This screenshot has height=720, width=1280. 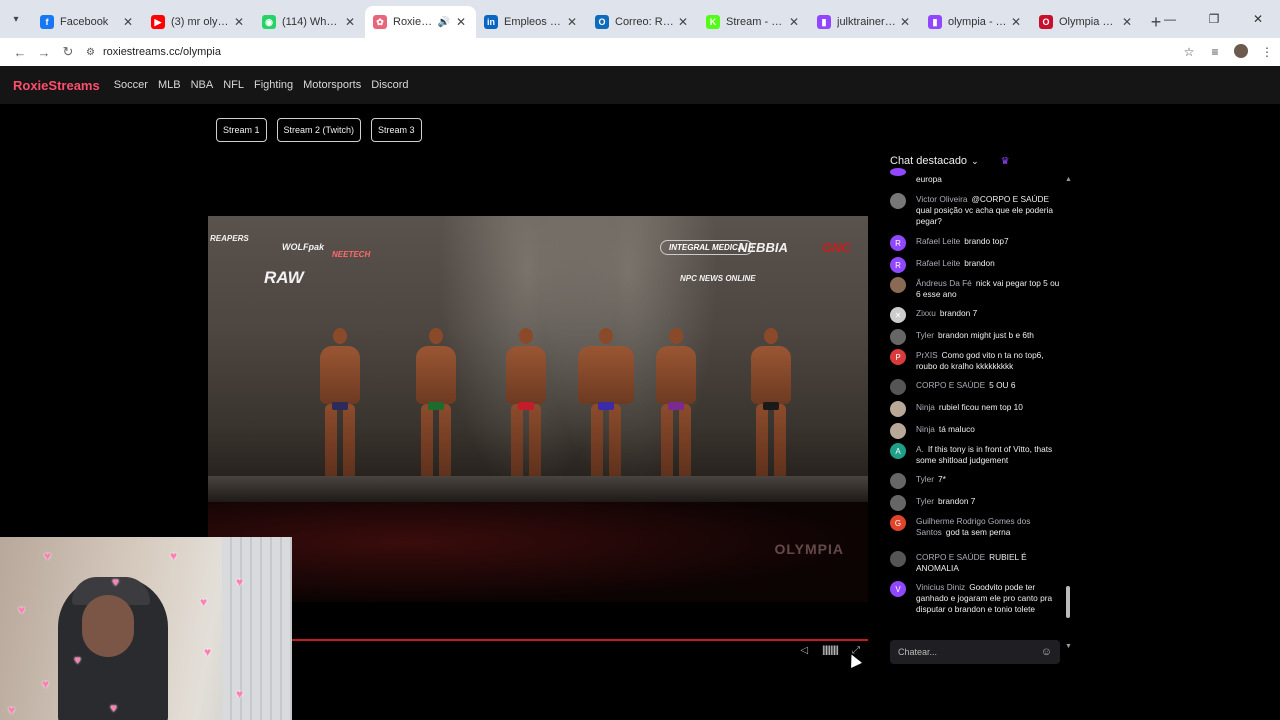 I want to click on outlook-icon: O, so click(x=602, y=22).